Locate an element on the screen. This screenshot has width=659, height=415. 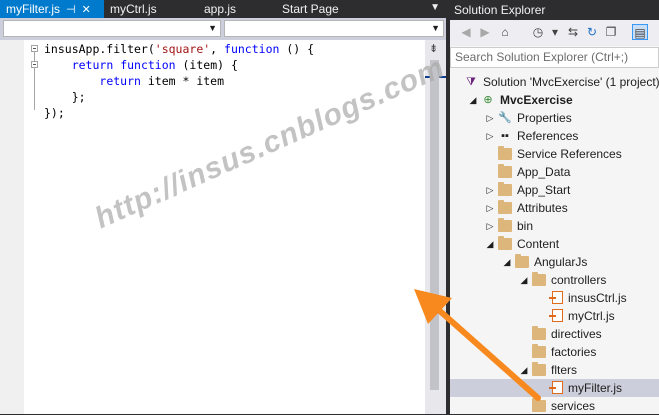
tab-myfilter-js: myFilter.js ⊣ ✕ is located at coordinates (52, 9).